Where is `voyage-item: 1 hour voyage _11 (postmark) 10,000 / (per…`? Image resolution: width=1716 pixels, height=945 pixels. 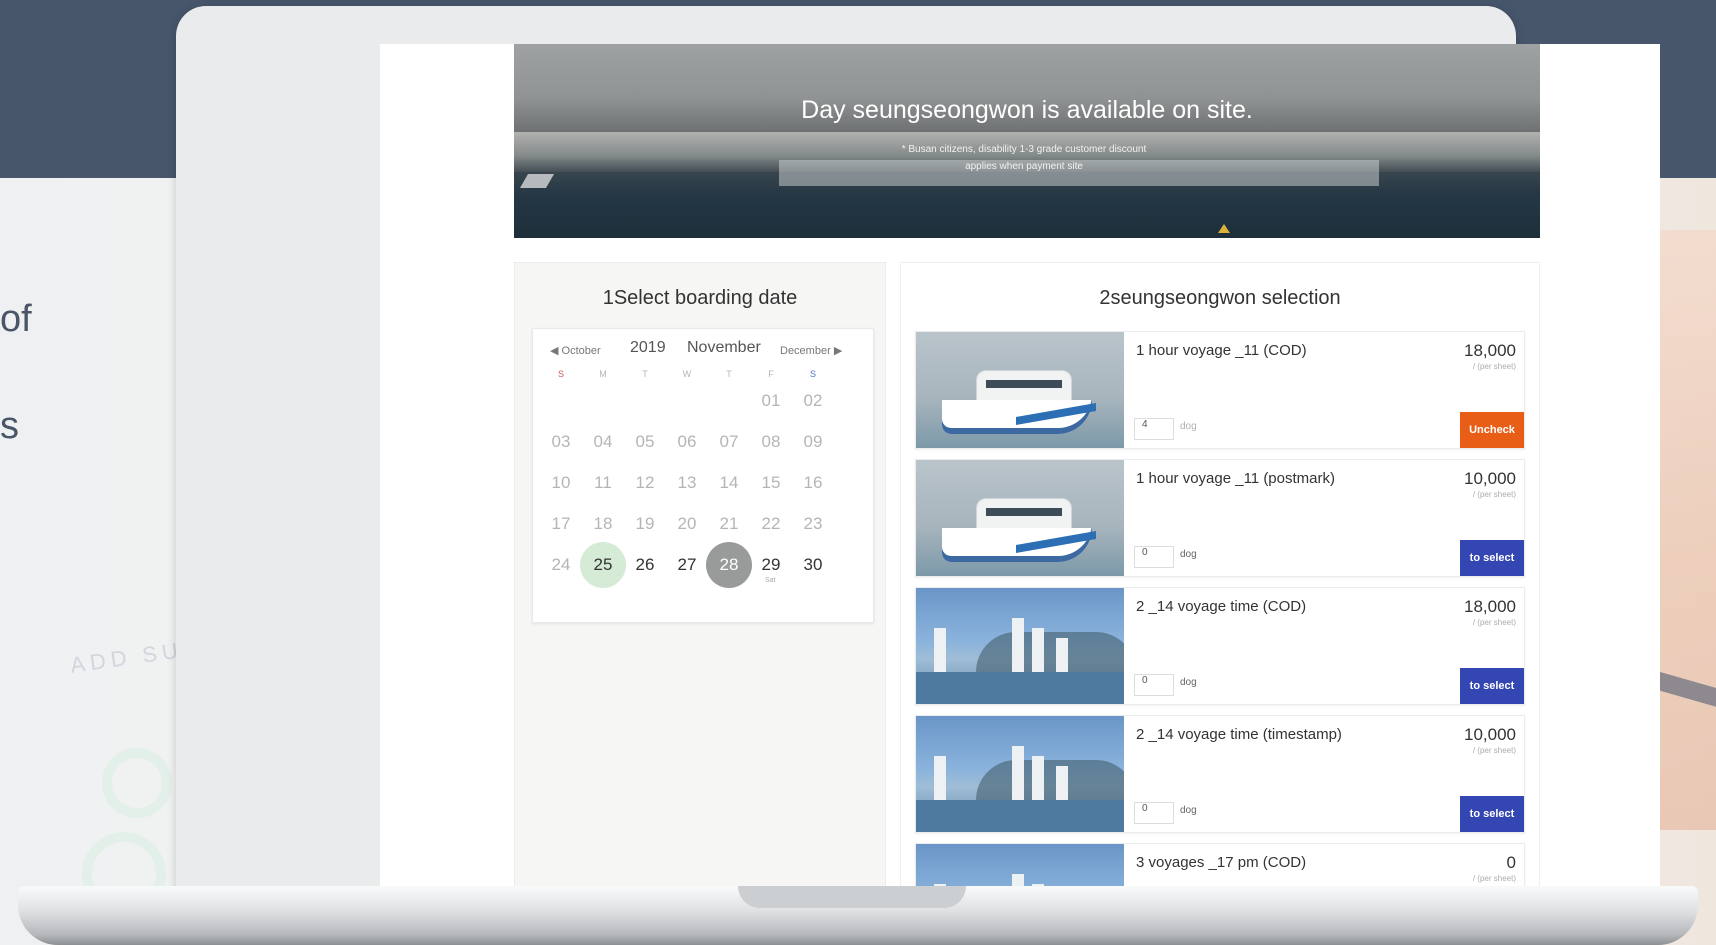
voyage-item: 1 hour voyage _11 (postmark) 10,000 / (per… is located at coordinates (1220, 518).